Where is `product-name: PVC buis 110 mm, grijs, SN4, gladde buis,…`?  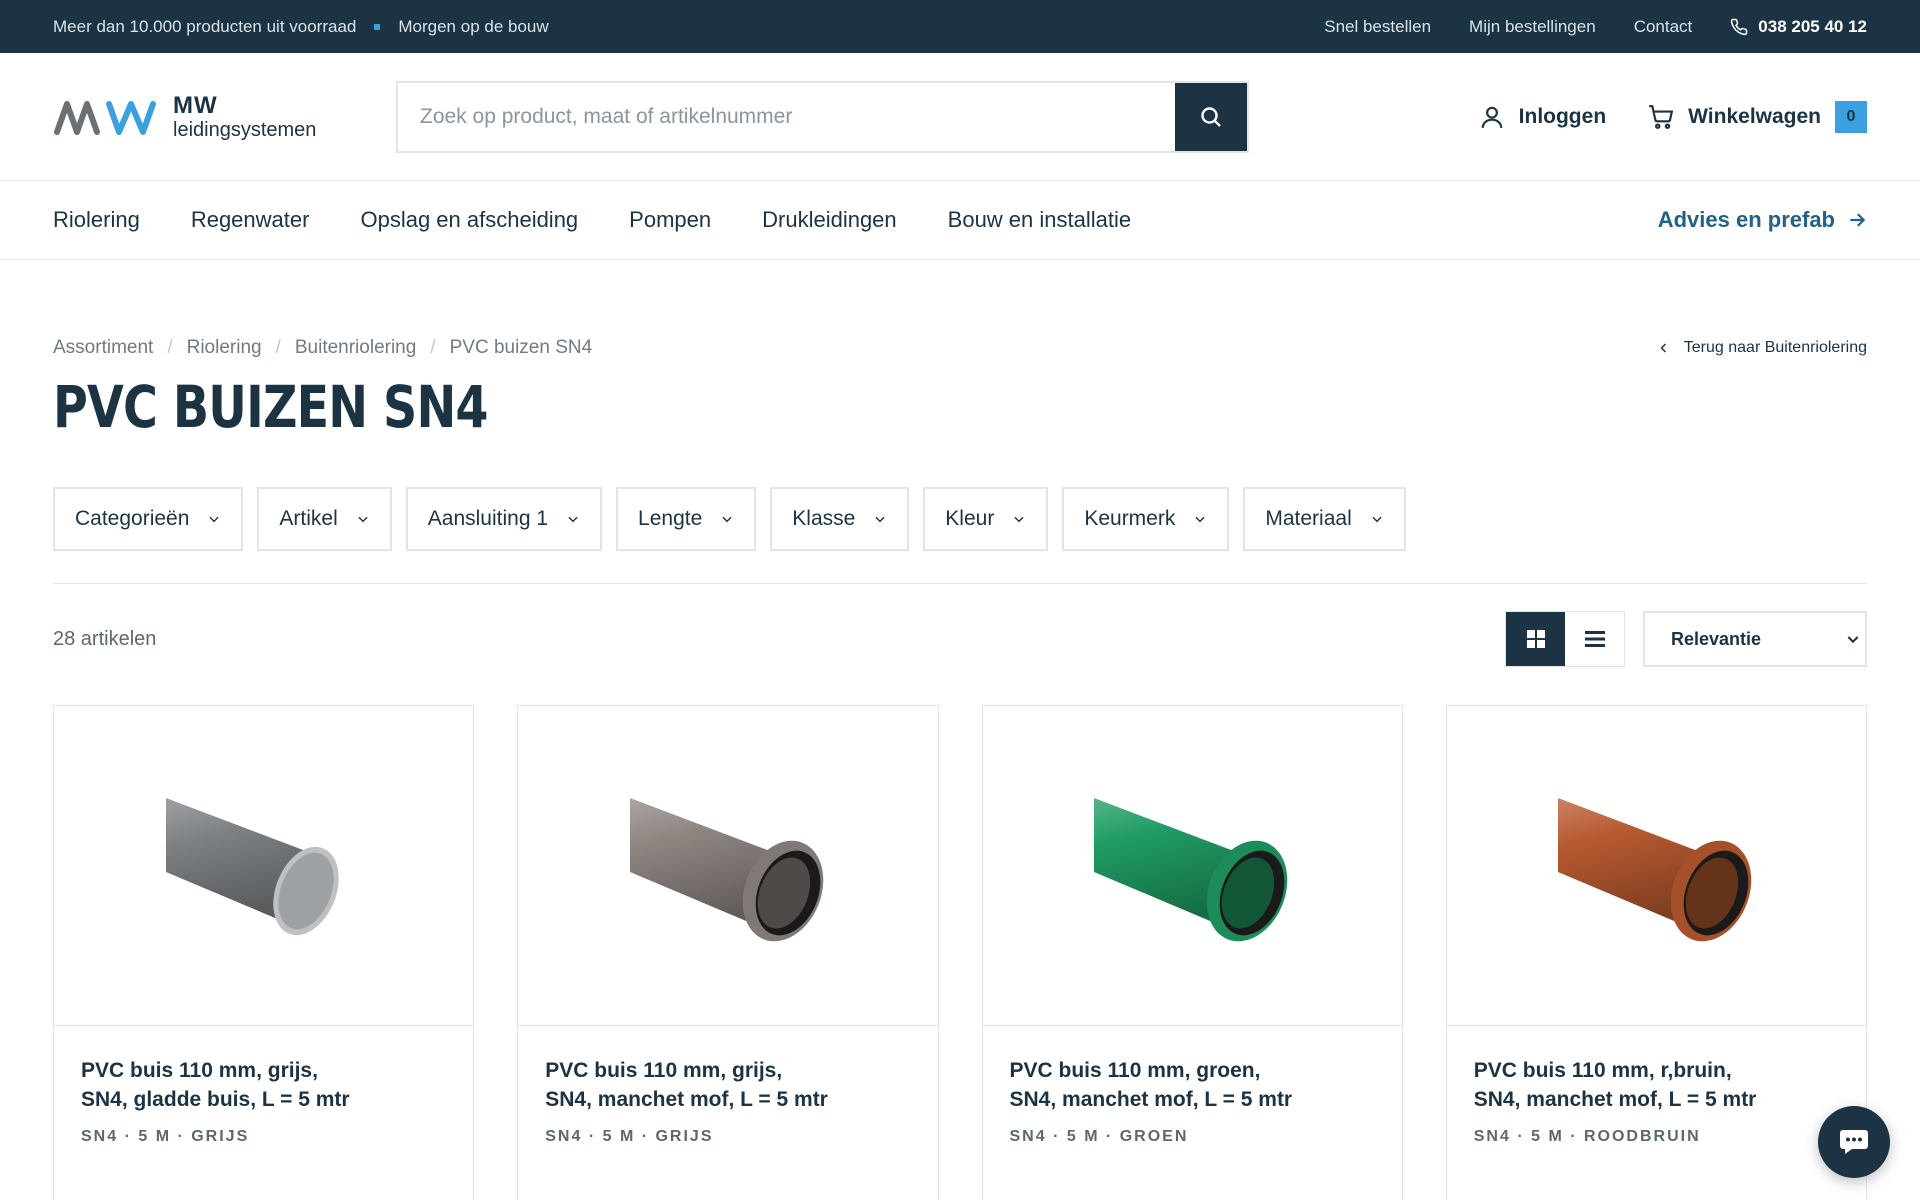
product-name: PVC buis 110 mm, grijs, SN4, gladde buis,… is located at coordinates (263, 1085).